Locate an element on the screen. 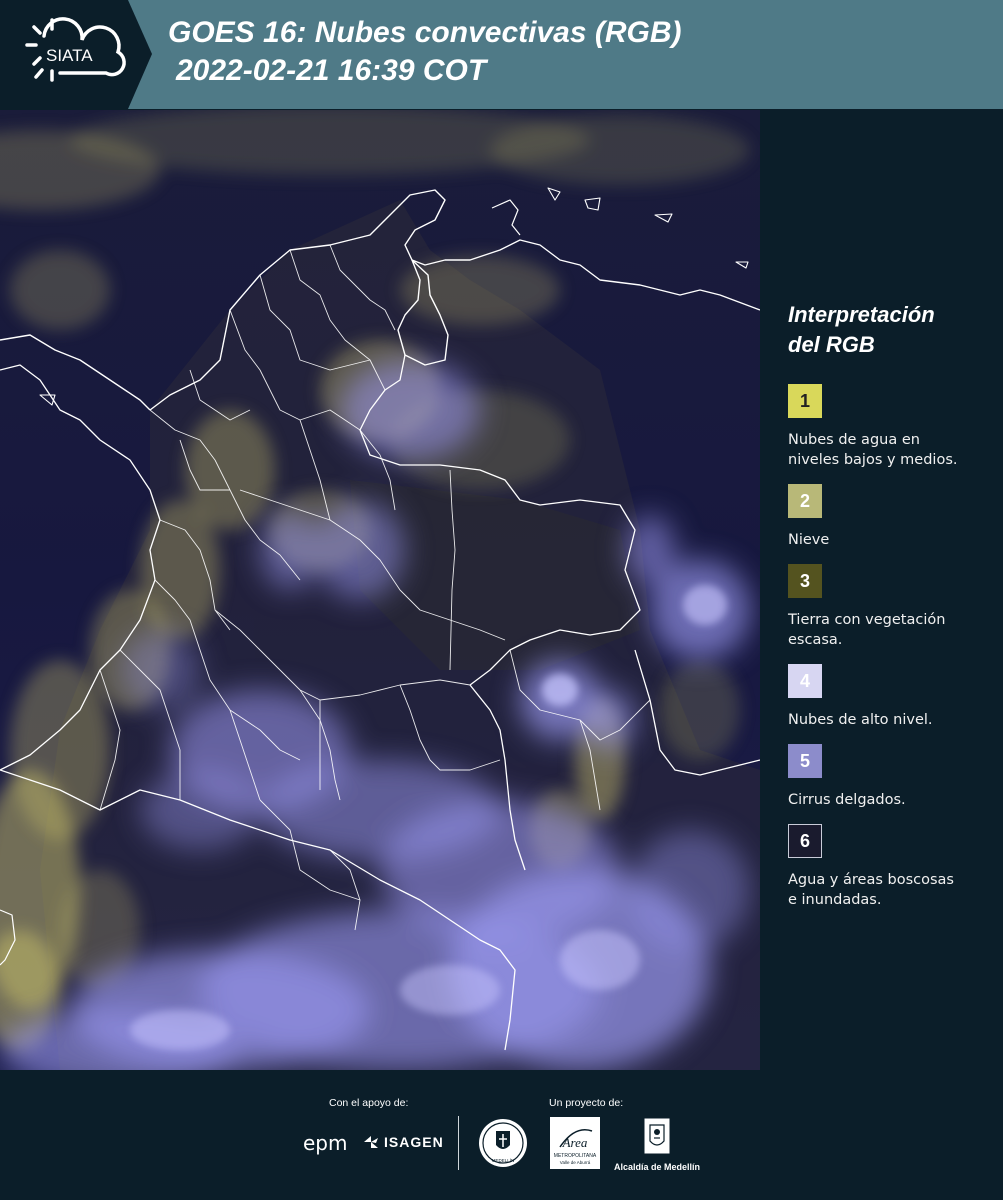 The image size is (1003, 1200). area-metropolitana-sub1: METROPOLITANA is located at coordinates (575, 1156).